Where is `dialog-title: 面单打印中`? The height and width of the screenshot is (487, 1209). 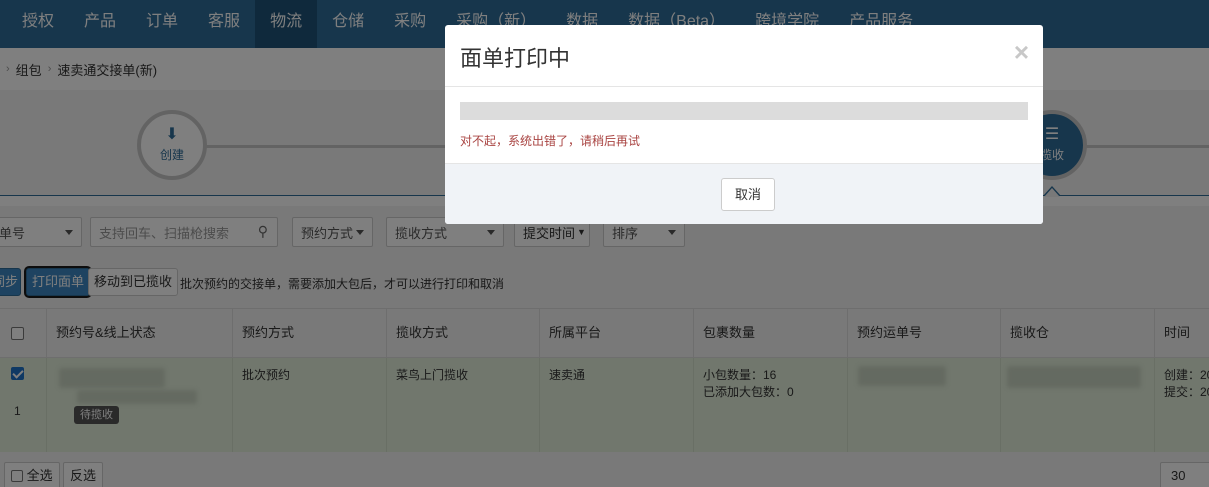
dialog-title: 面单打印中 is located at coordinates (515, 58).